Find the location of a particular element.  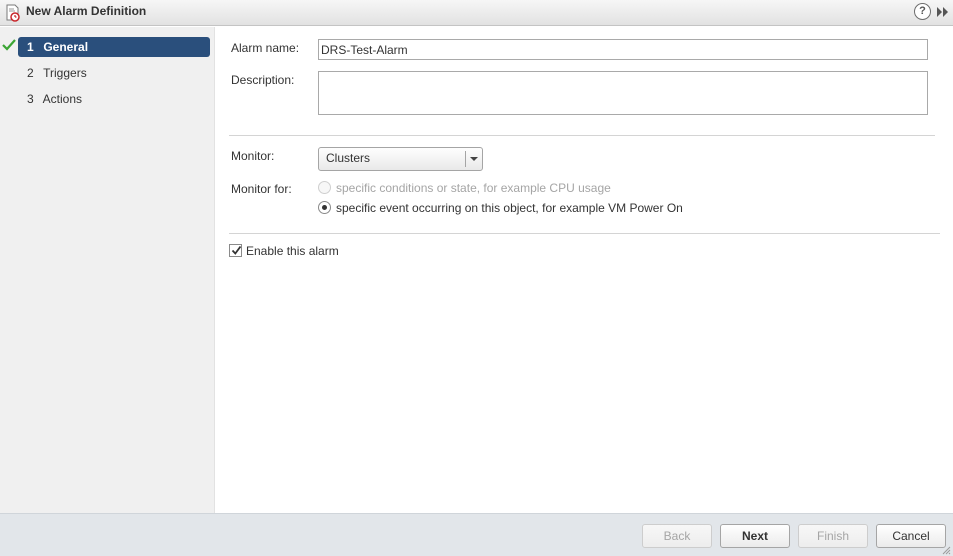

step-number: 2 is located at coordinates (30, 73).